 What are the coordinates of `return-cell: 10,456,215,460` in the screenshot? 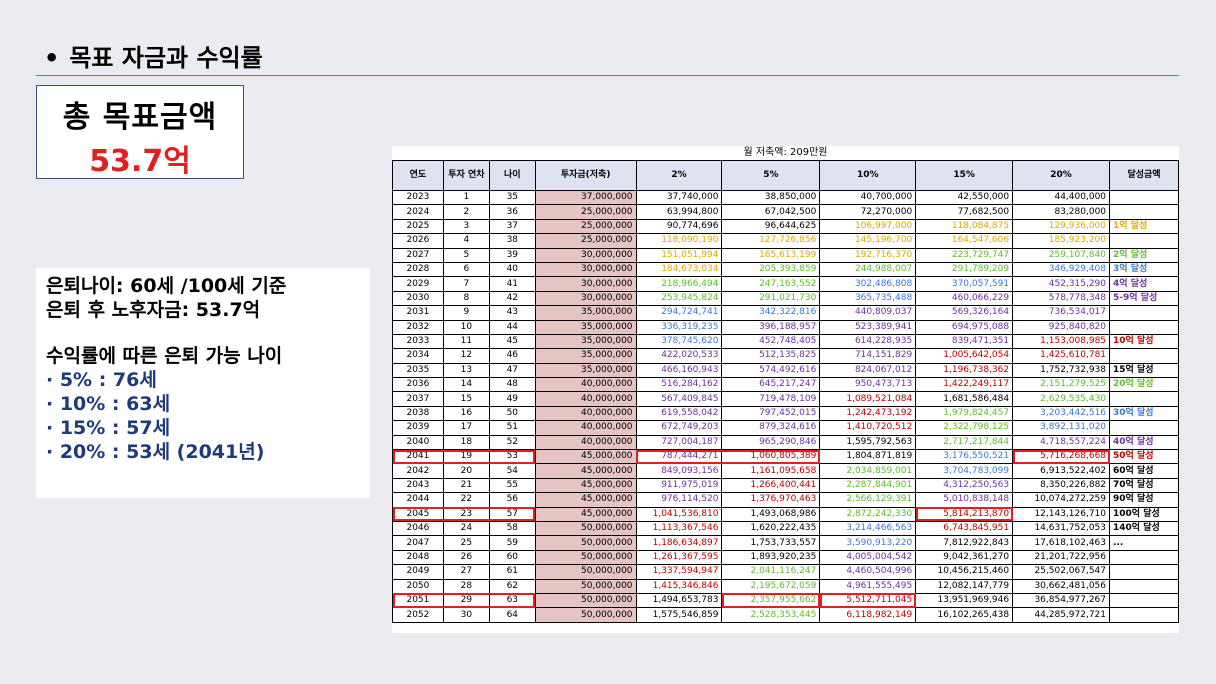 It's located at (964, 572).